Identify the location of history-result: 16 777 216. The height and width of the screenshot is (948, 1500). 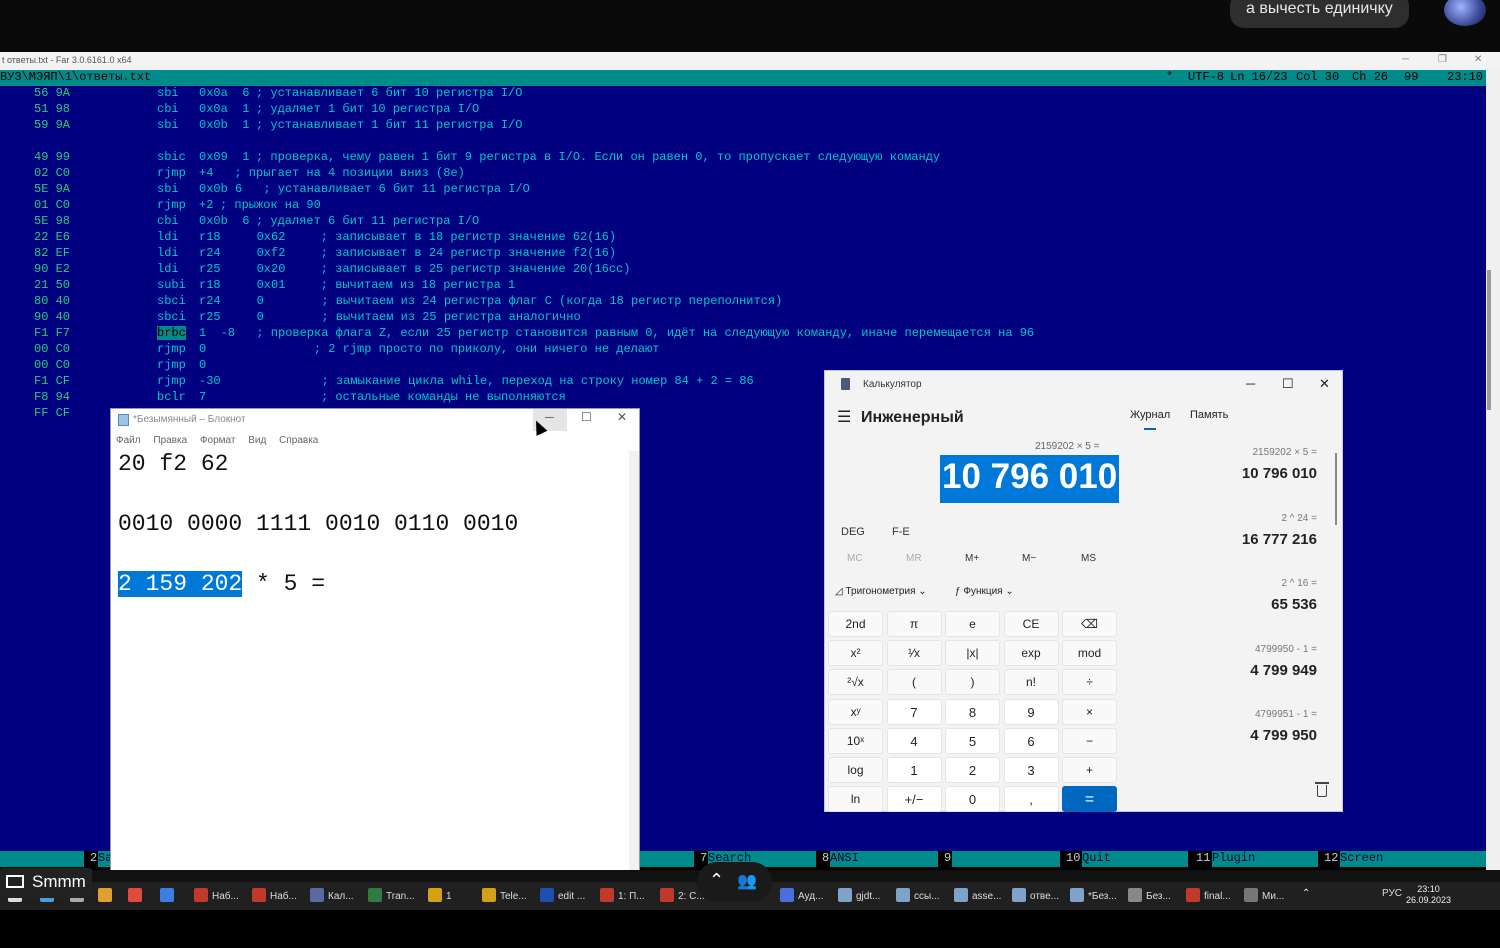
(1279, 539).